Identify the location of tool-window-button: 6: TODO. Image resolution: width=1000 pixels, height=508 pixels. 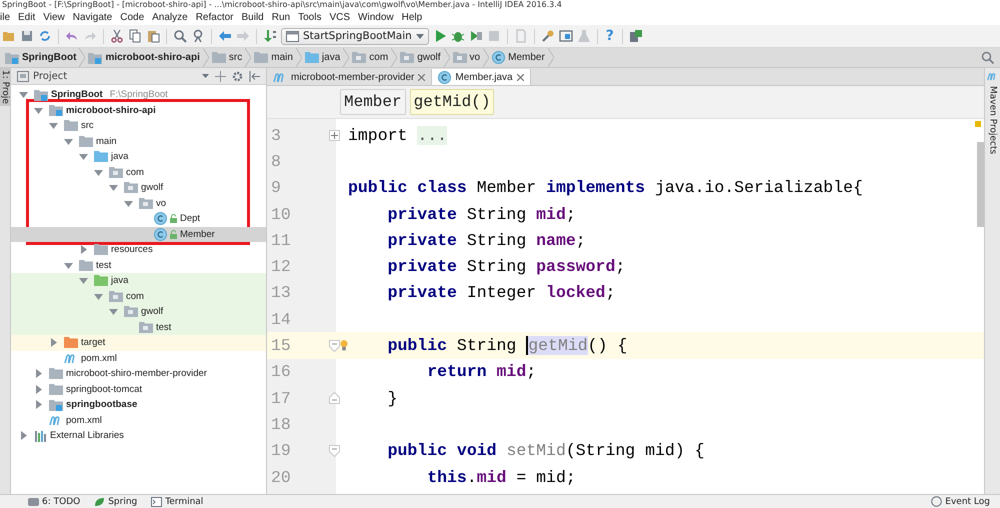
(54, 501).